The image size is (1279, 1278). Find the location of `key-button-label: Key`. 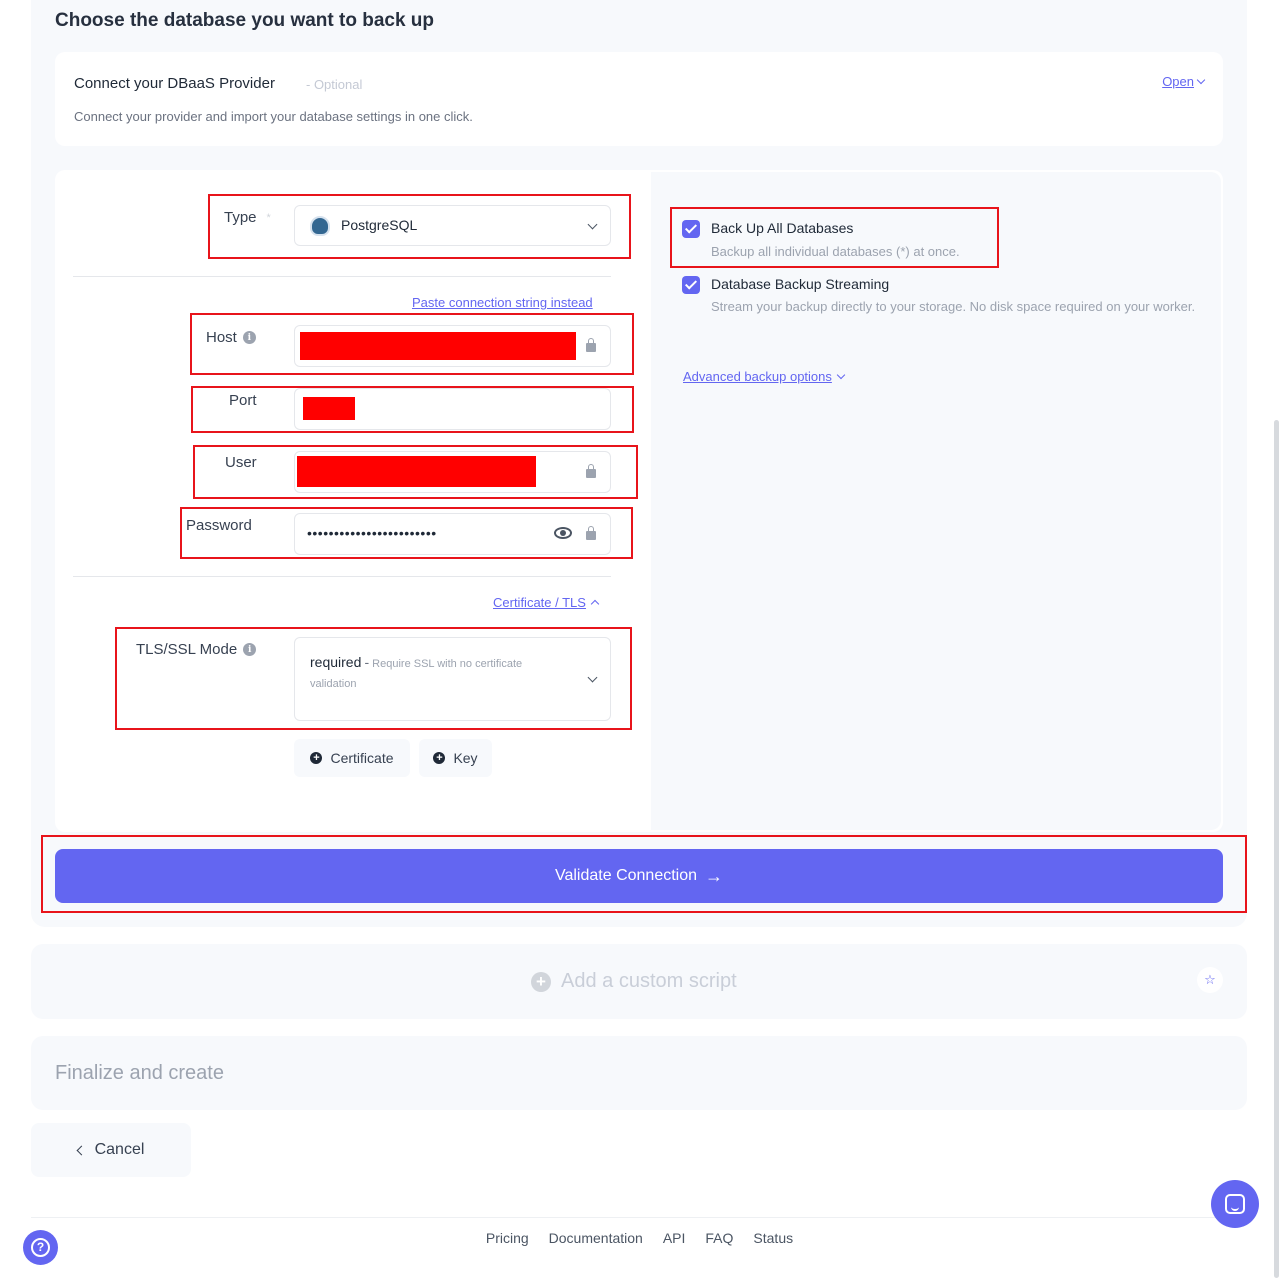

key-button-label: Key is located at coordinates (465, 758).